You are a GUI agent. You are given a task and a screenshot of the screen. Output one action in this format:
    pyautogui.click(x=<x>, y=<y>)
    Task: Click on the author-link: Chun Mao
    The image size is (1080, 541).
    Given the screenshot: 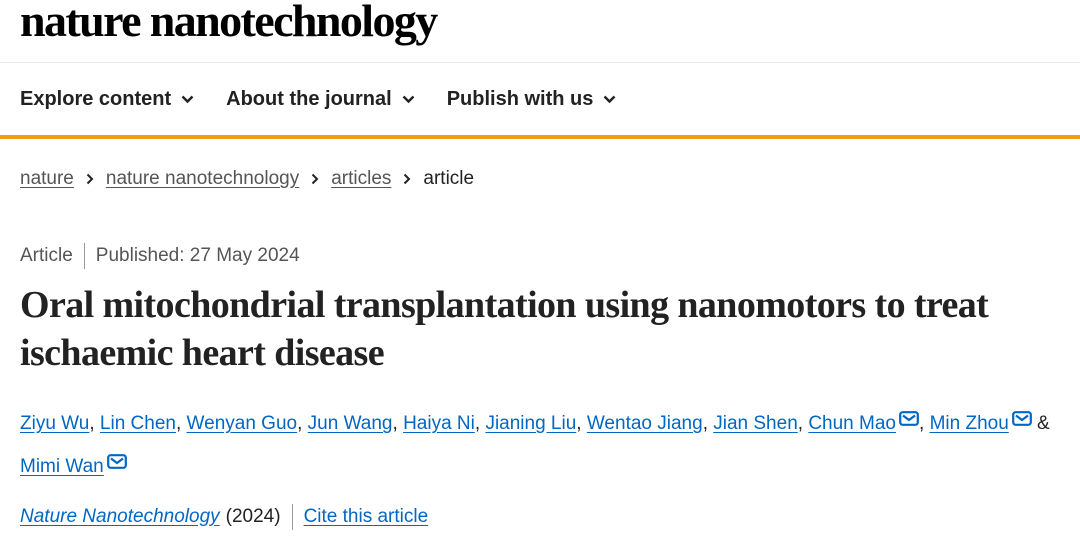 What is the action you would take?
    pyautogui.click(x=852, y=423)
    